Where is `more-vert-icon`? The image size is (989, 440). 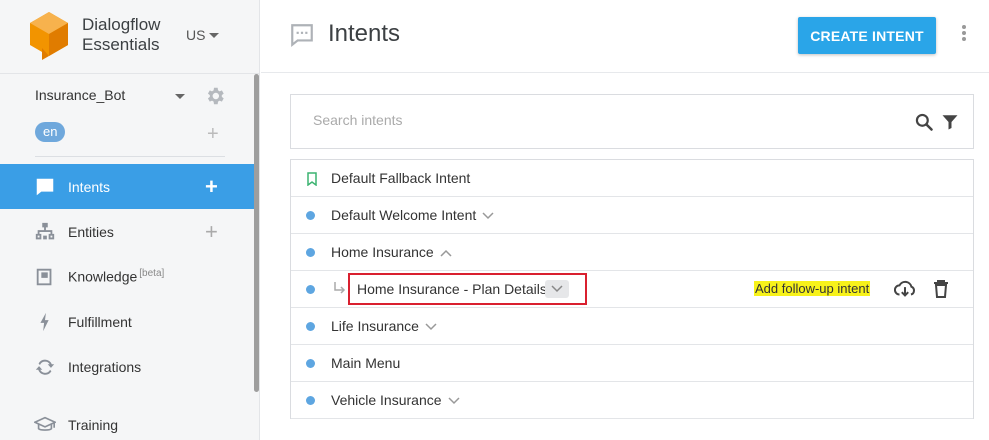
more-vert-icon is located at coordinates (964, 33).